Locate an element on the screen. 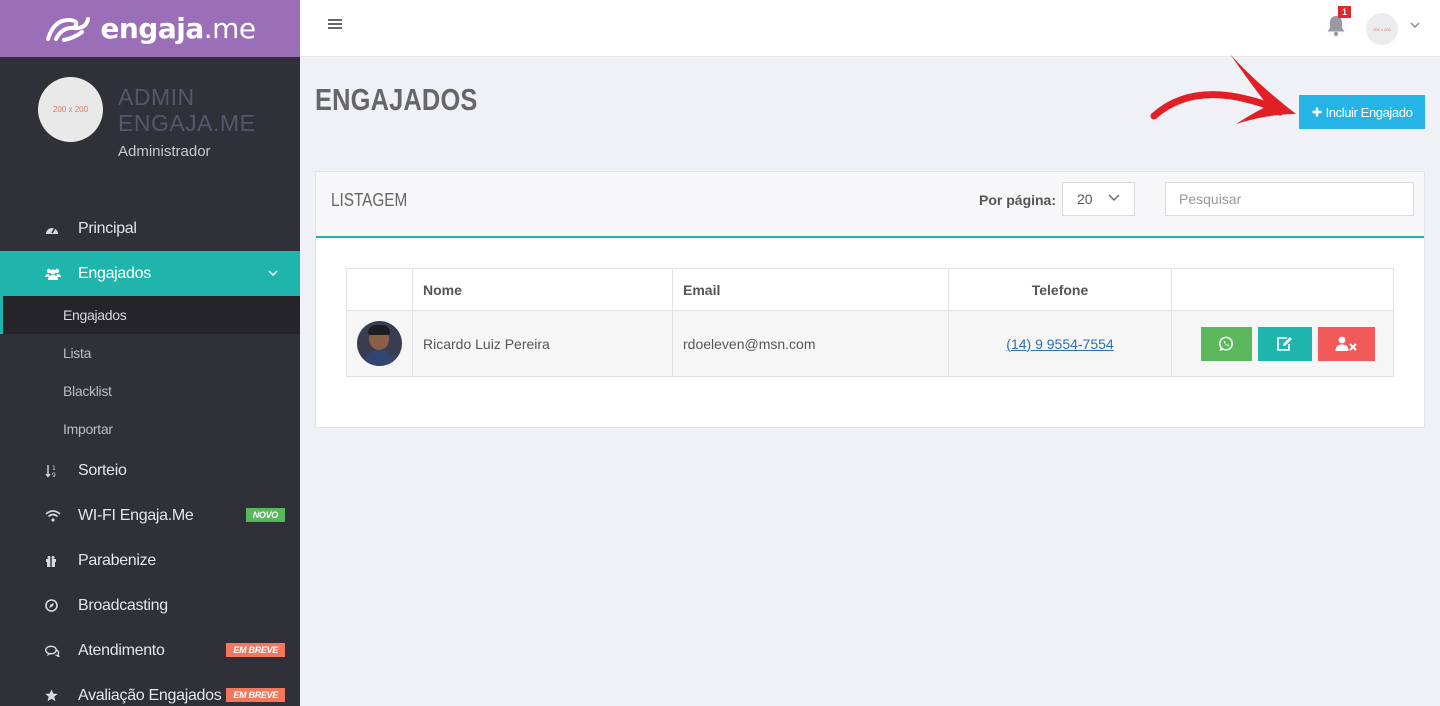 The width and height of the screenshot is (1440, 706). sidebar-item-wifi: WI-FI Engaja.Me NOVO is located at coordinates (150, 515).